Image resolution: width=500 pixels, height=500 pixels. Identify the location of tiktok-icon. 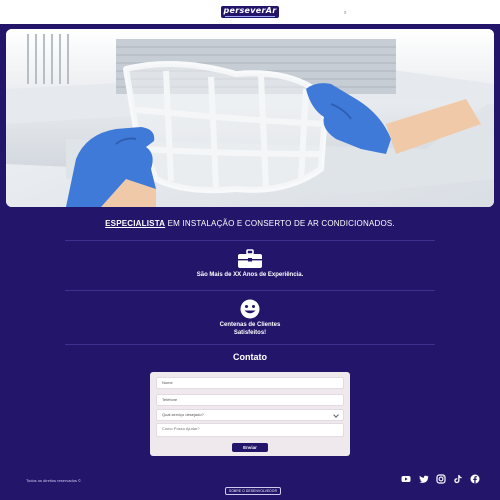
(458, 479).